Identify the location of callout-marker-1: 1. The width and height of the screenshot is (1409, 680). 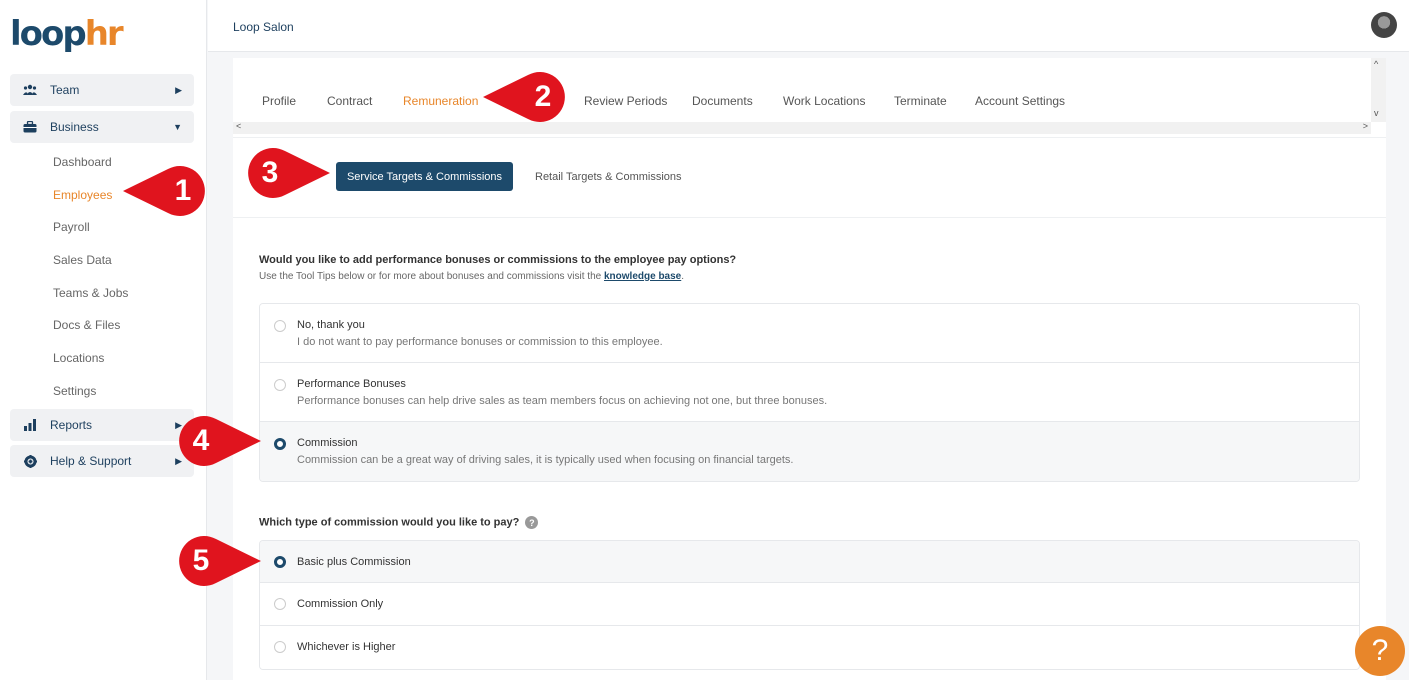
(165, 191).